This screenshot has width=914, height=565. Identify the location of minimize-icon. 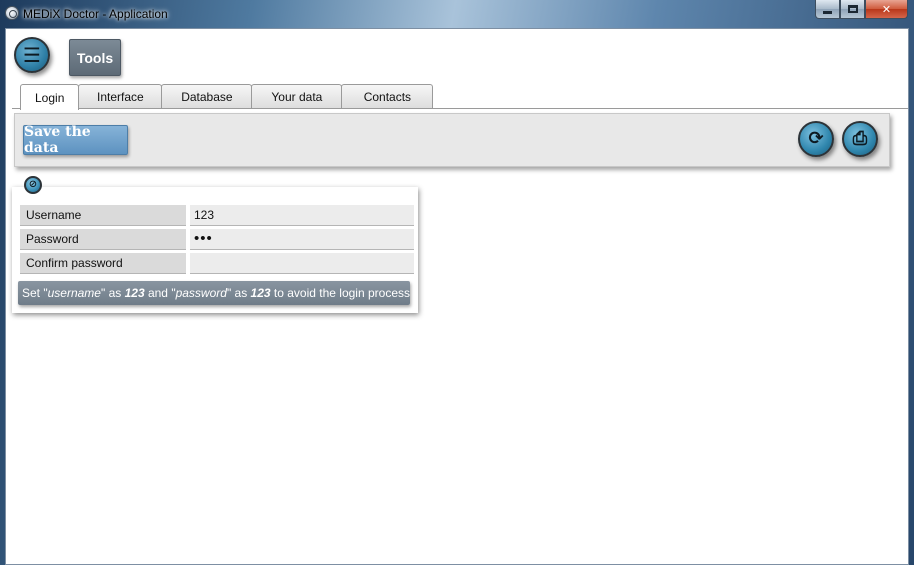
(827, 12).